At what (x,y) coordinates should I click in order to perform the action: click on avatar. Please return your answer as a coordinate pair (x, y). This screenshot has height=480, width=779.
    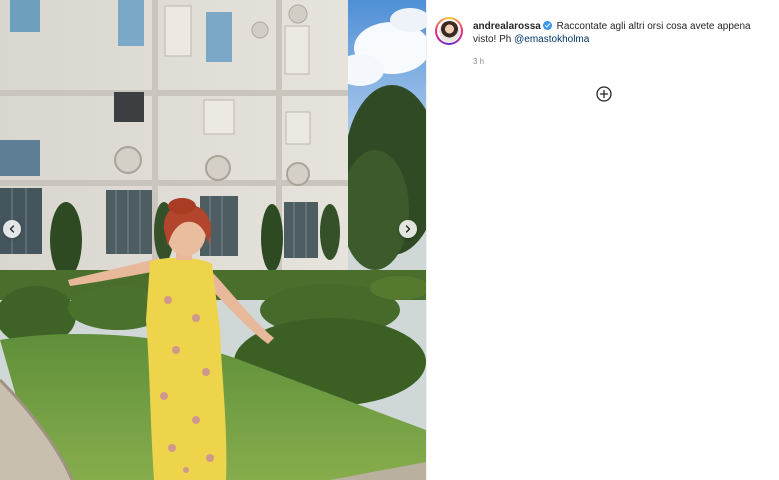
    Looking at the image, I should click on (449, 31).